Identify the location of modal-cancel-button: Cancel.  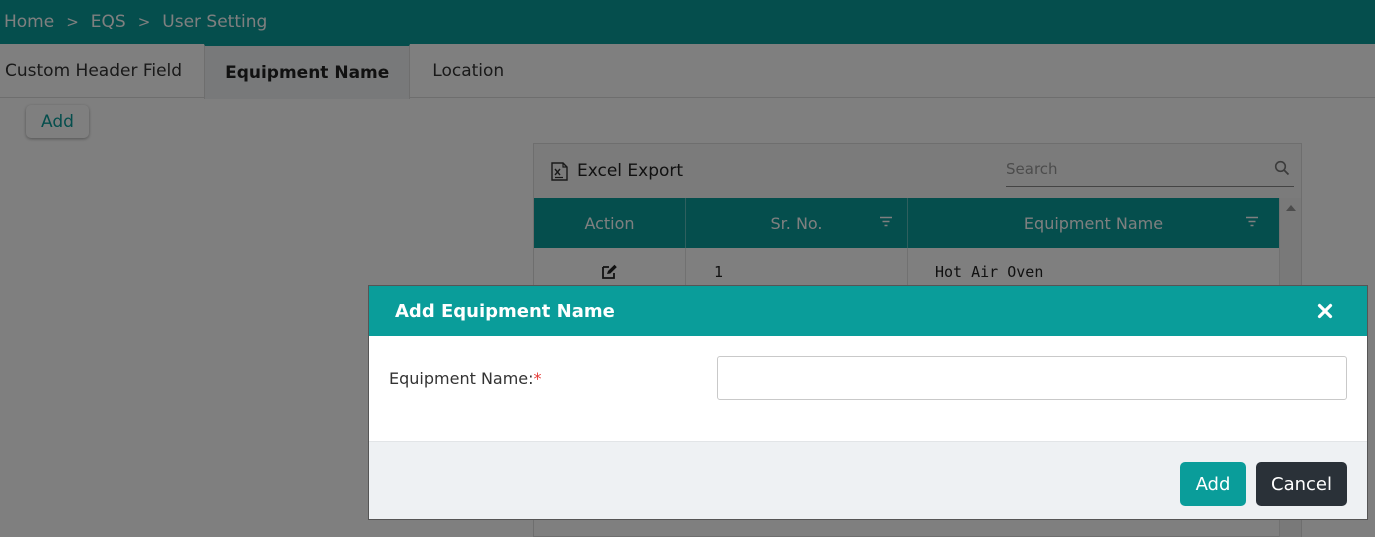
(1301, 484).